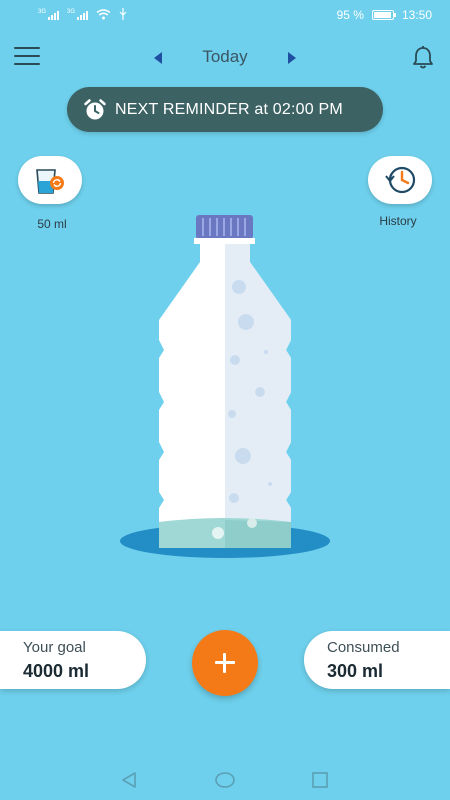  I want to click on back-icon, so click(129, 780).